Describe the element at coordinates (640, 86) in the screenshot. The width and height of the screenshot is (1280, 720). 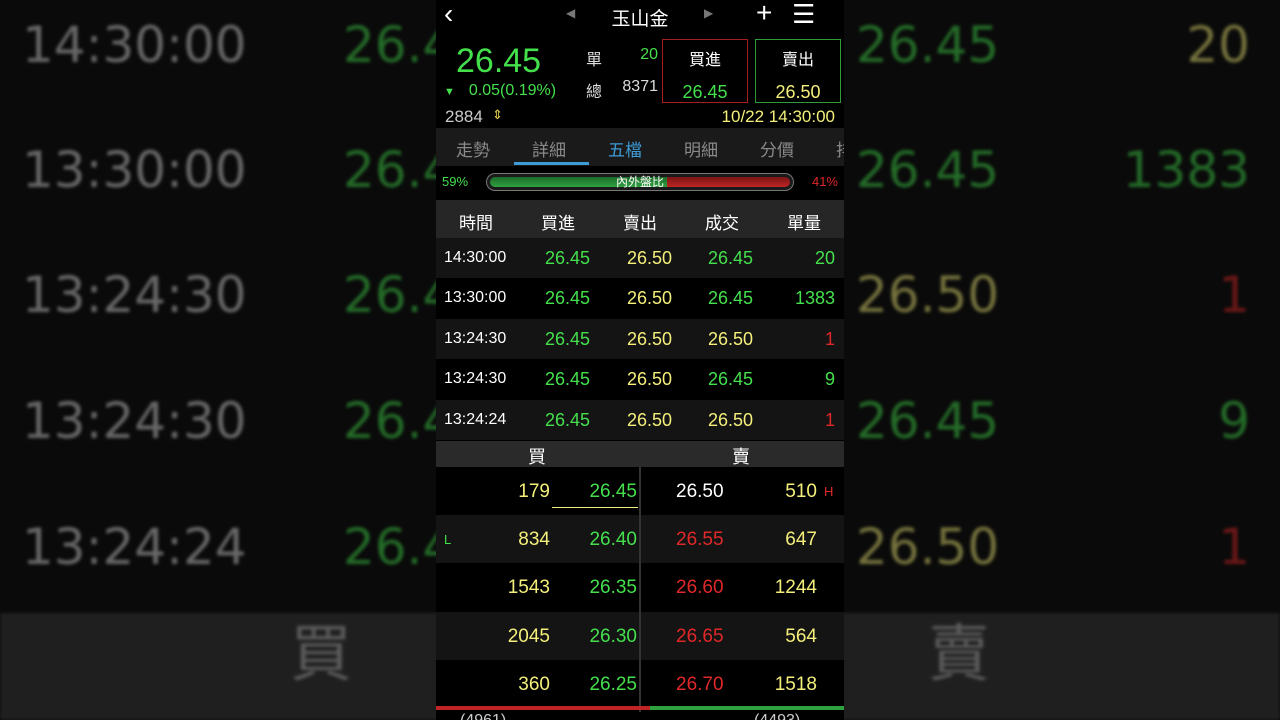
I see `total-value: 8371` at that location.